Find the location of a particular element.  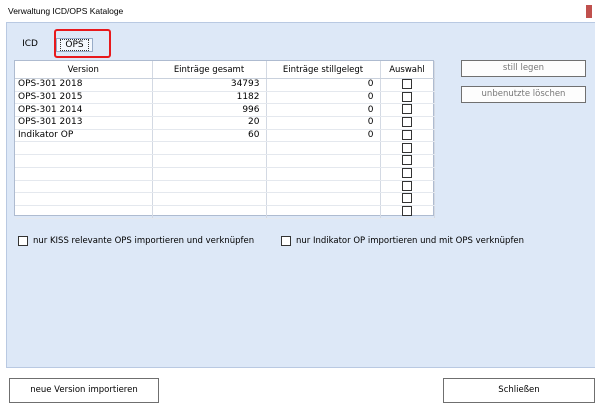

col-header-version: Version is located at coordinates (84, 70).